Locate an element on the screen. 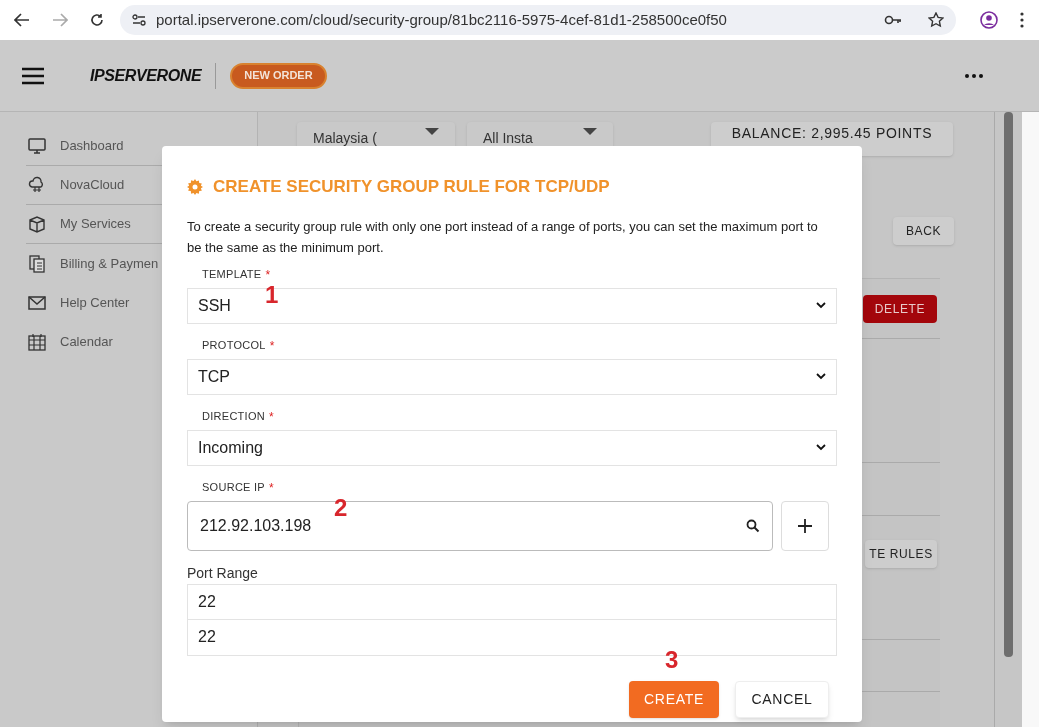  address-bar: portal.ipserverone.com/cloud/security-group/81bc2116-5975-4cef-81d1-258500ce0f50 is located at coordinates (538, 20).